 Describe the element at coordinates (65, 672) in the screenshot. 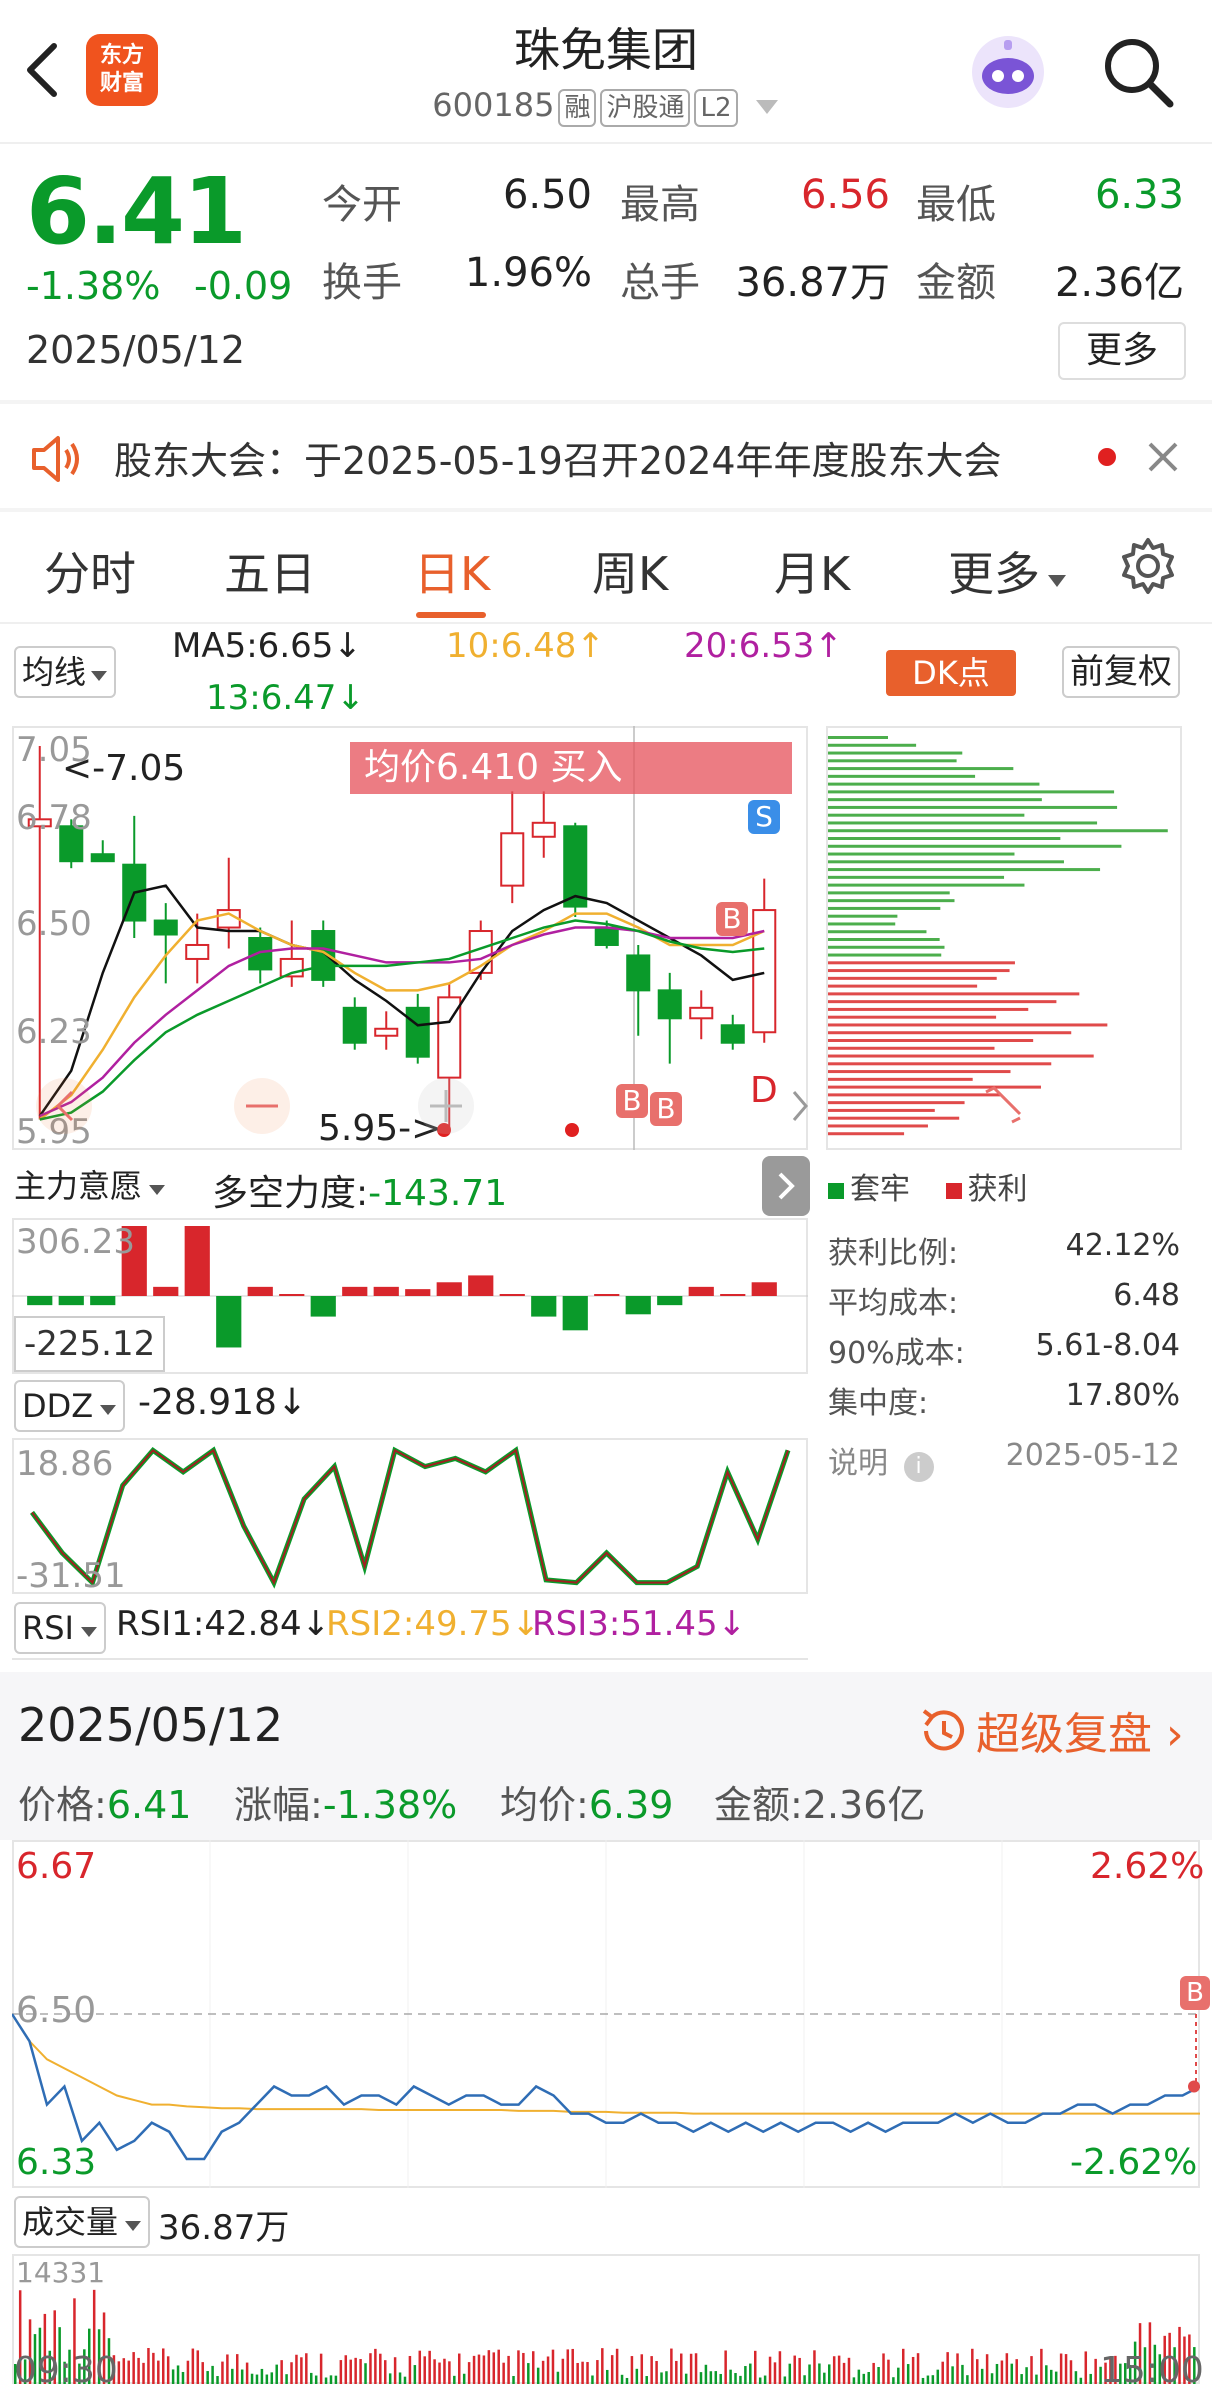

I see `ma-selector: 均线` at that location.